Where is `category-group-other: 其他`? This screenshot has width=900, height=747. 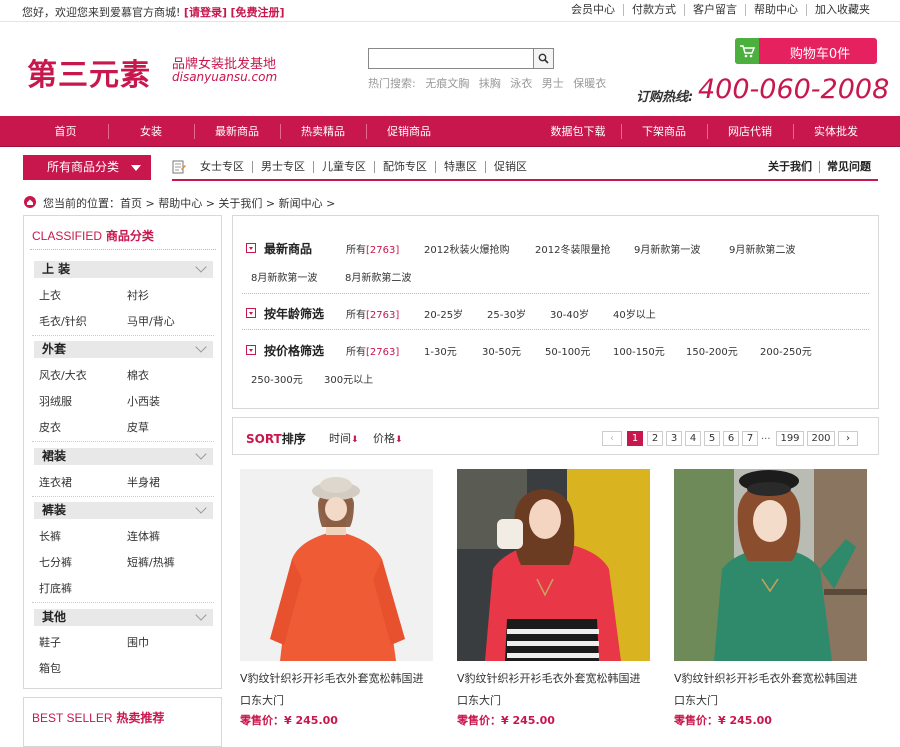
category-group-other: 其他 is located at coordinates (123, 617).